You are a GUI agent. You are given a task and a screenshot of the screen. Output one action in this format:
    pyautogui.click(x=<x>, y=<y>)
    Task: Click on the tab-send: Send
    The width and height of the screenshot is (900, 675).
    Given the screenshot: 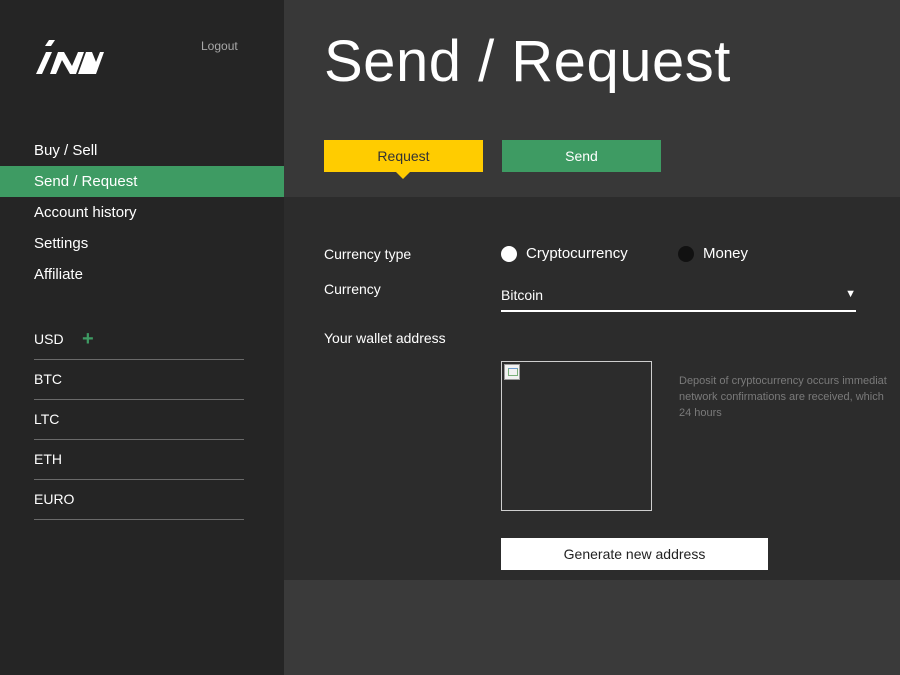 What is the action you would take?
    pyautogui.click(x=581, y=156)
    